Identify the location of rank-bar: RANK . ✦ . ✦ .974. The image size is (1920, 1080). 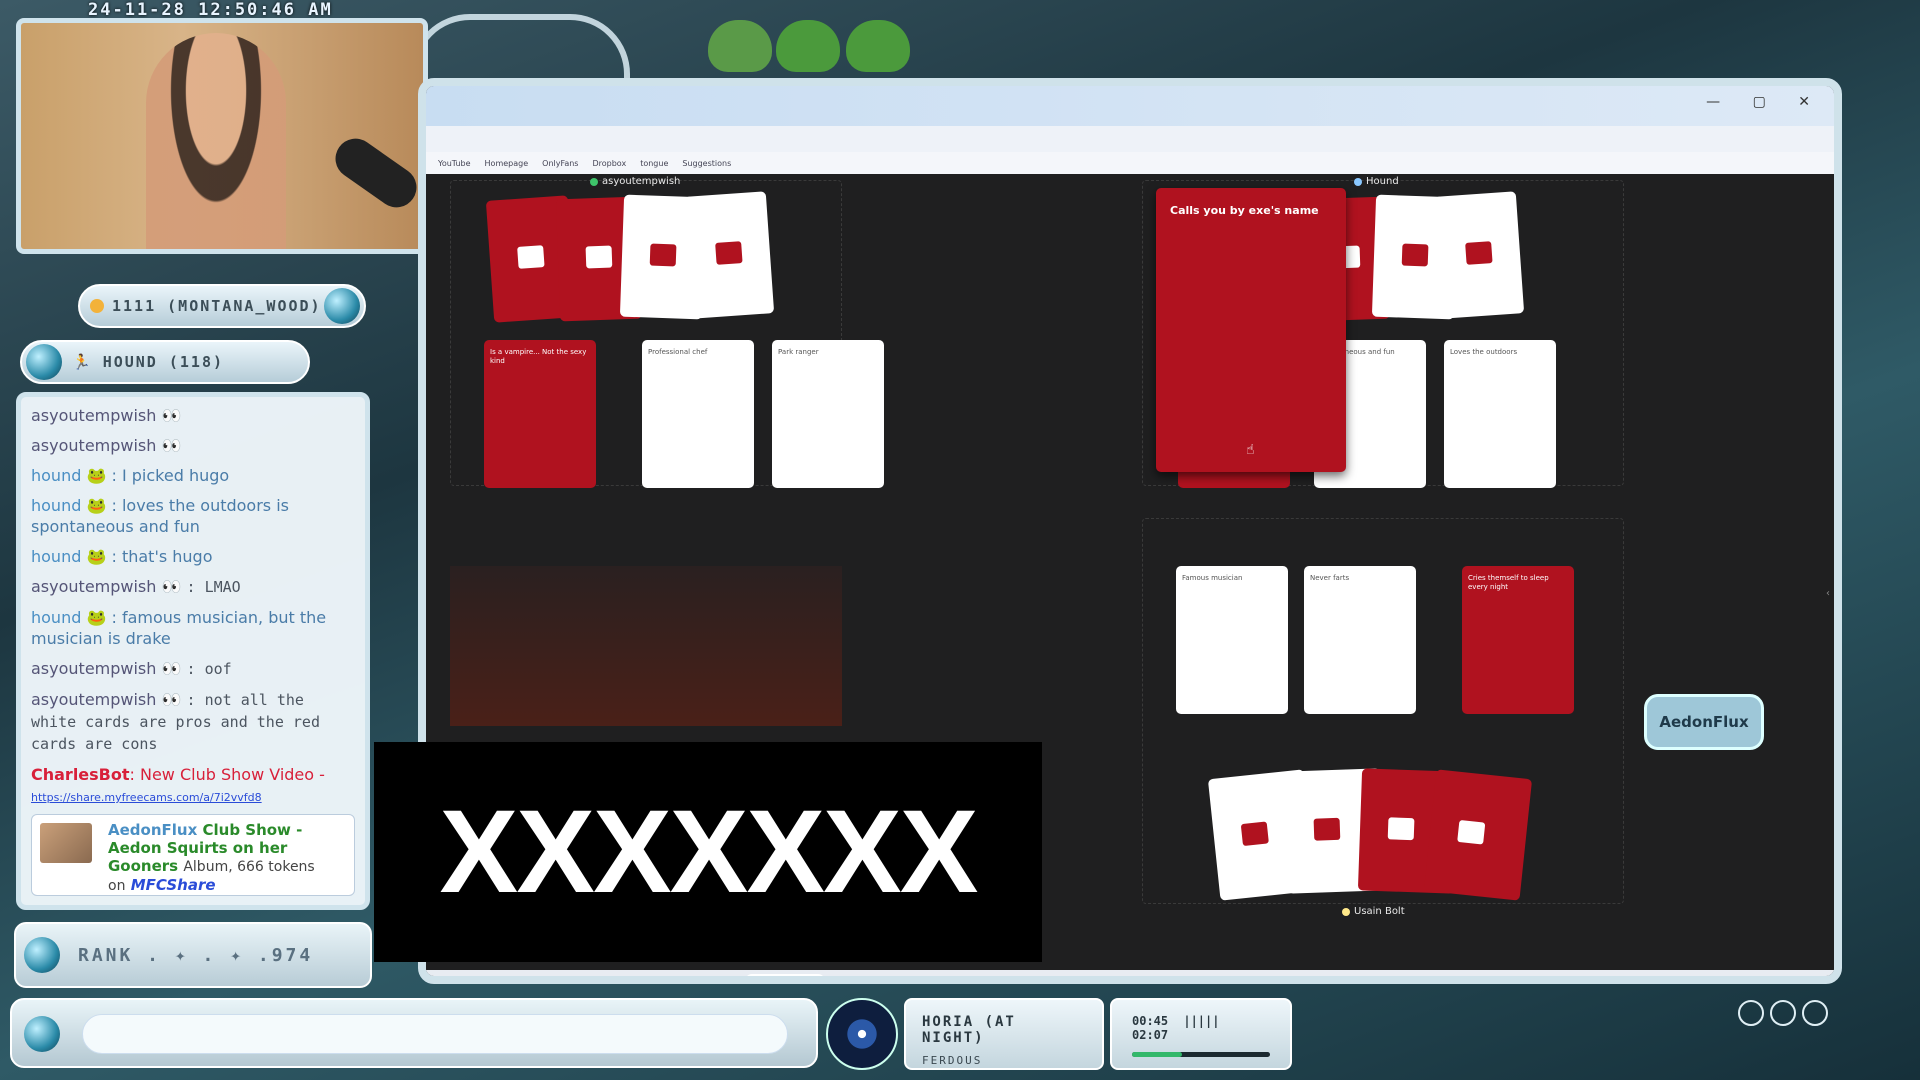
(193, 955).